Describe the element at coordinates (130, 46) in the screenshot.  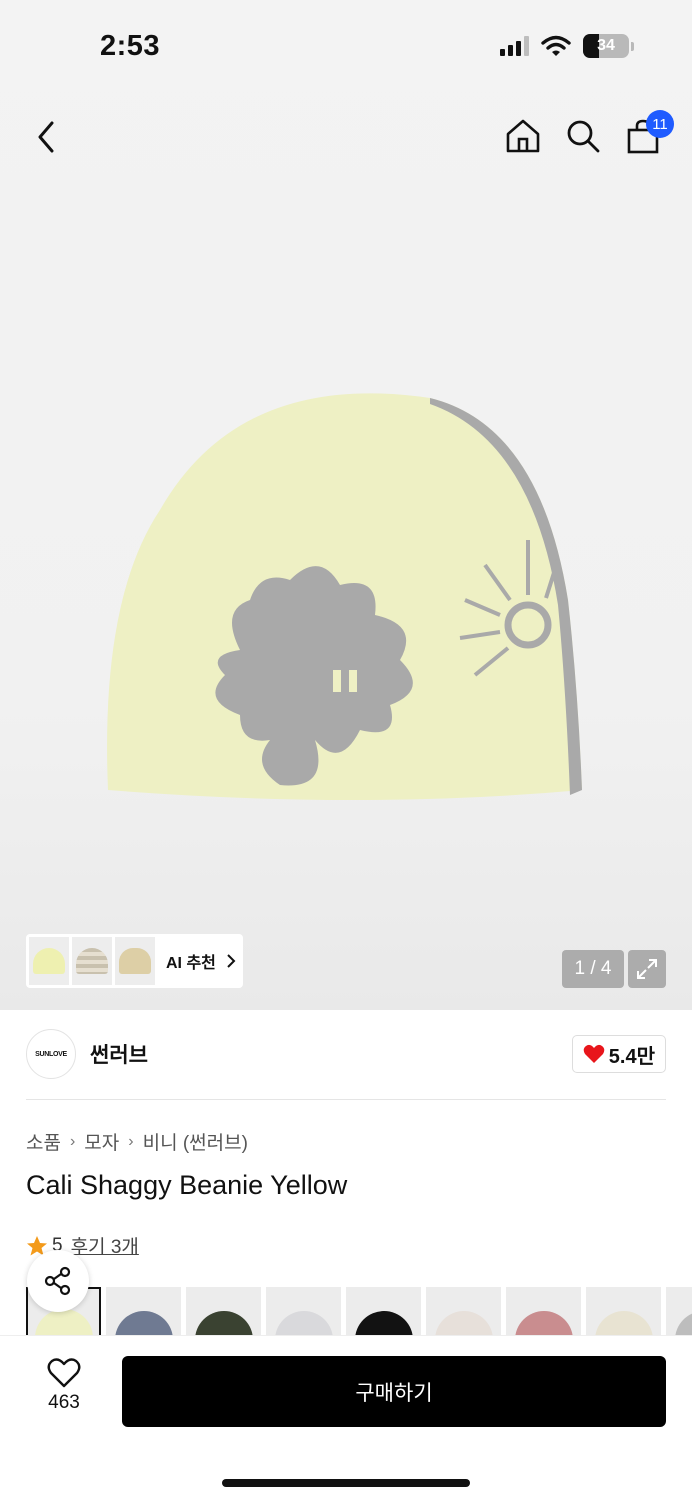
I see `status-time: 2:53` at that location.